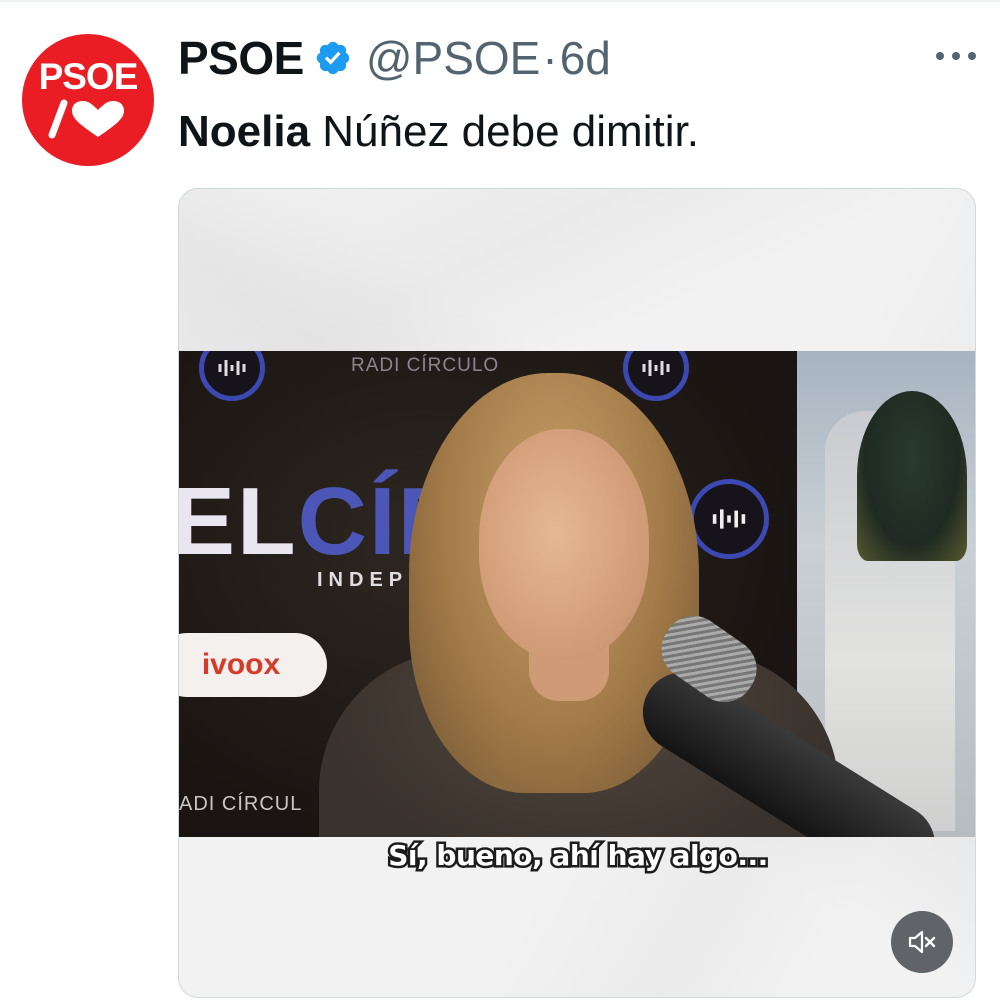 The width and height of the screenshot is (1000, 1000). Describe the element at coordinates (363, 580) in the screenshot. I see `sign-indep: INDEP` at that location.